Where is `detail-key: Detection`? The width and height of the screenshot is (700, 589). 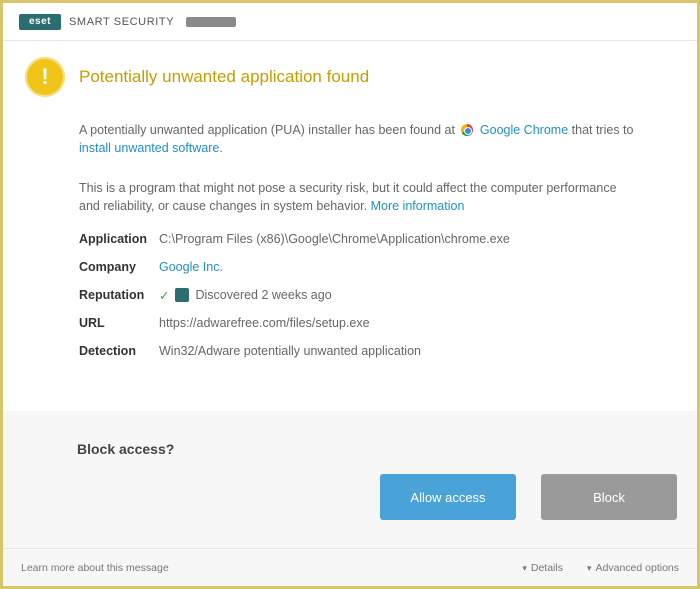
detail-key: Detection is located at coordinates (107, 351).